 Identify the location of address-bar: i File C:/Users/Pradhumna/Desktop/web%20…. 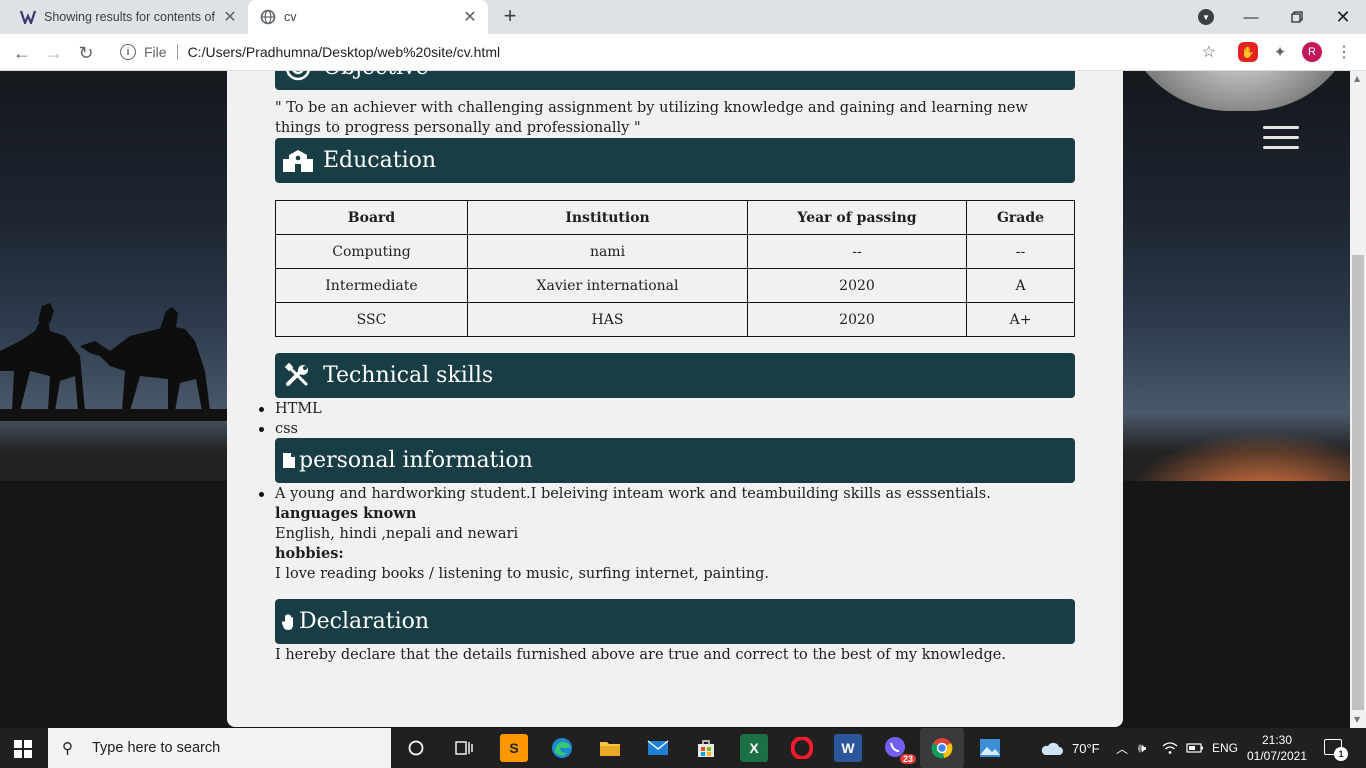
(666, 52).